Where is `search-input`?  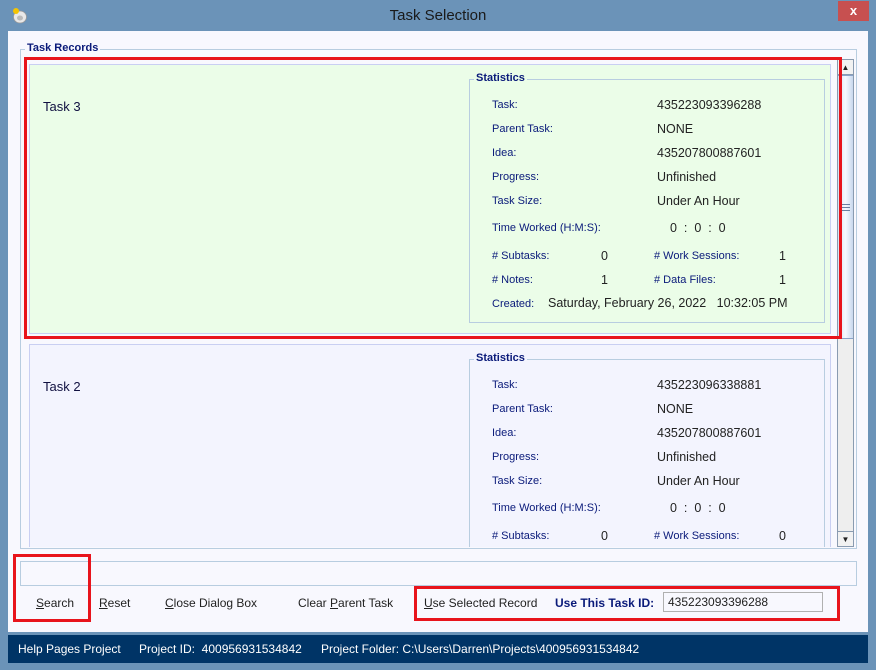
search-input is located at coordinates (438, 573).